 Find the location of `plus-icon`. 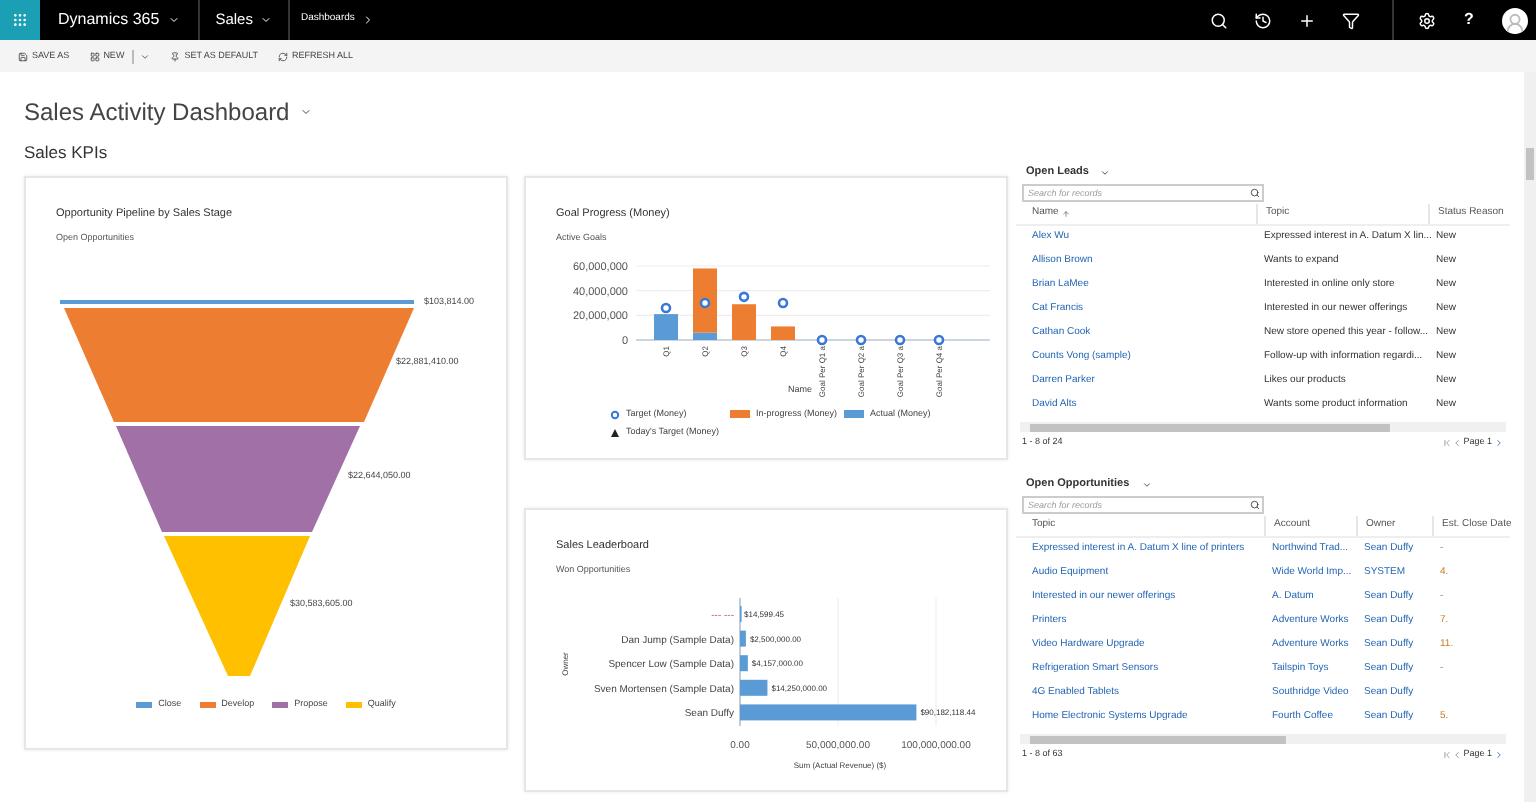

plus-icon is located at coordinates (1307, 20).